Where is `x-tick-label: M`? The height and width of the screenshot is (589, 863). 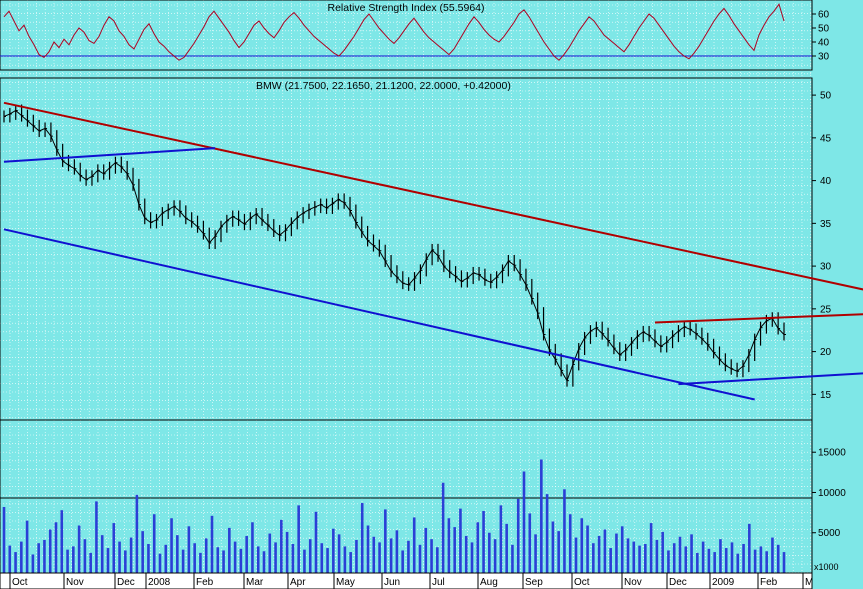
x-tick-label: M is located at coordinates (809, 582).